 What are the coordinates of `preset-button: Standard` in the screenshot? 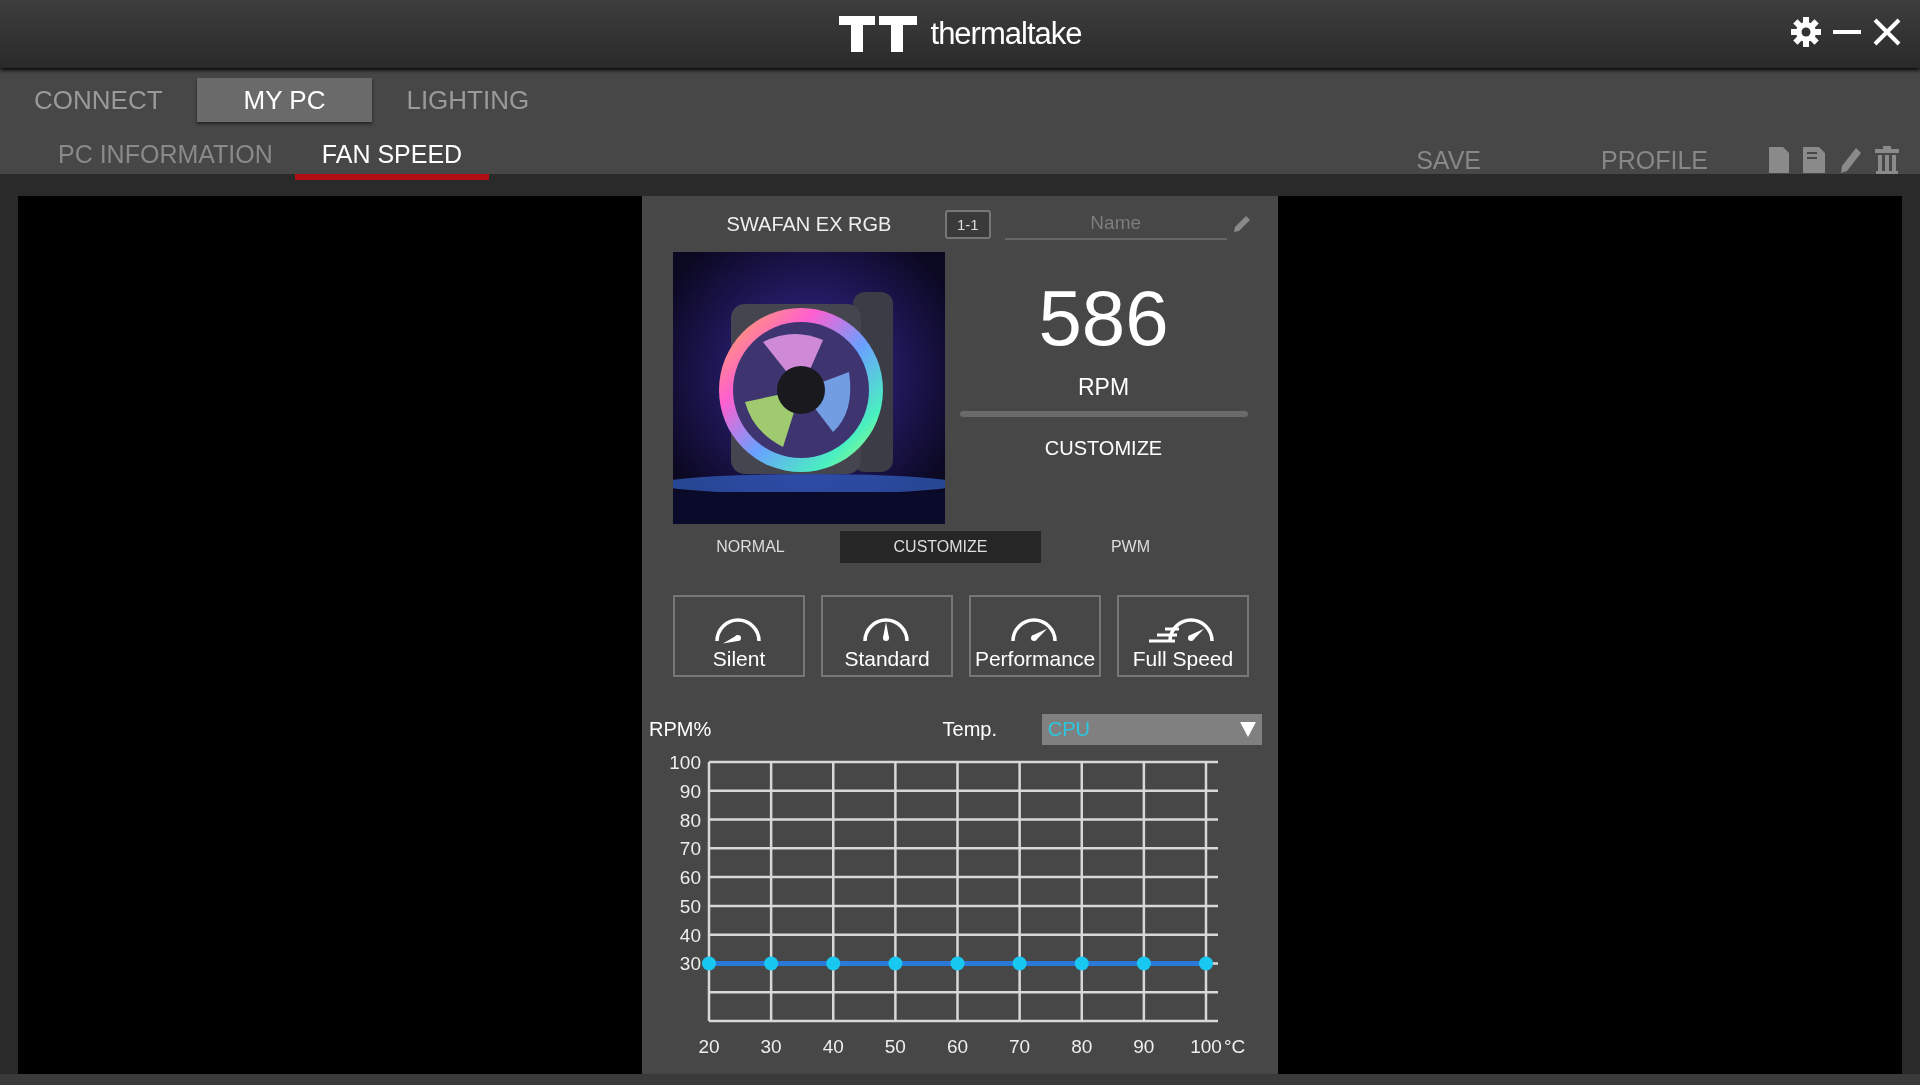 It's located at (887, 636).